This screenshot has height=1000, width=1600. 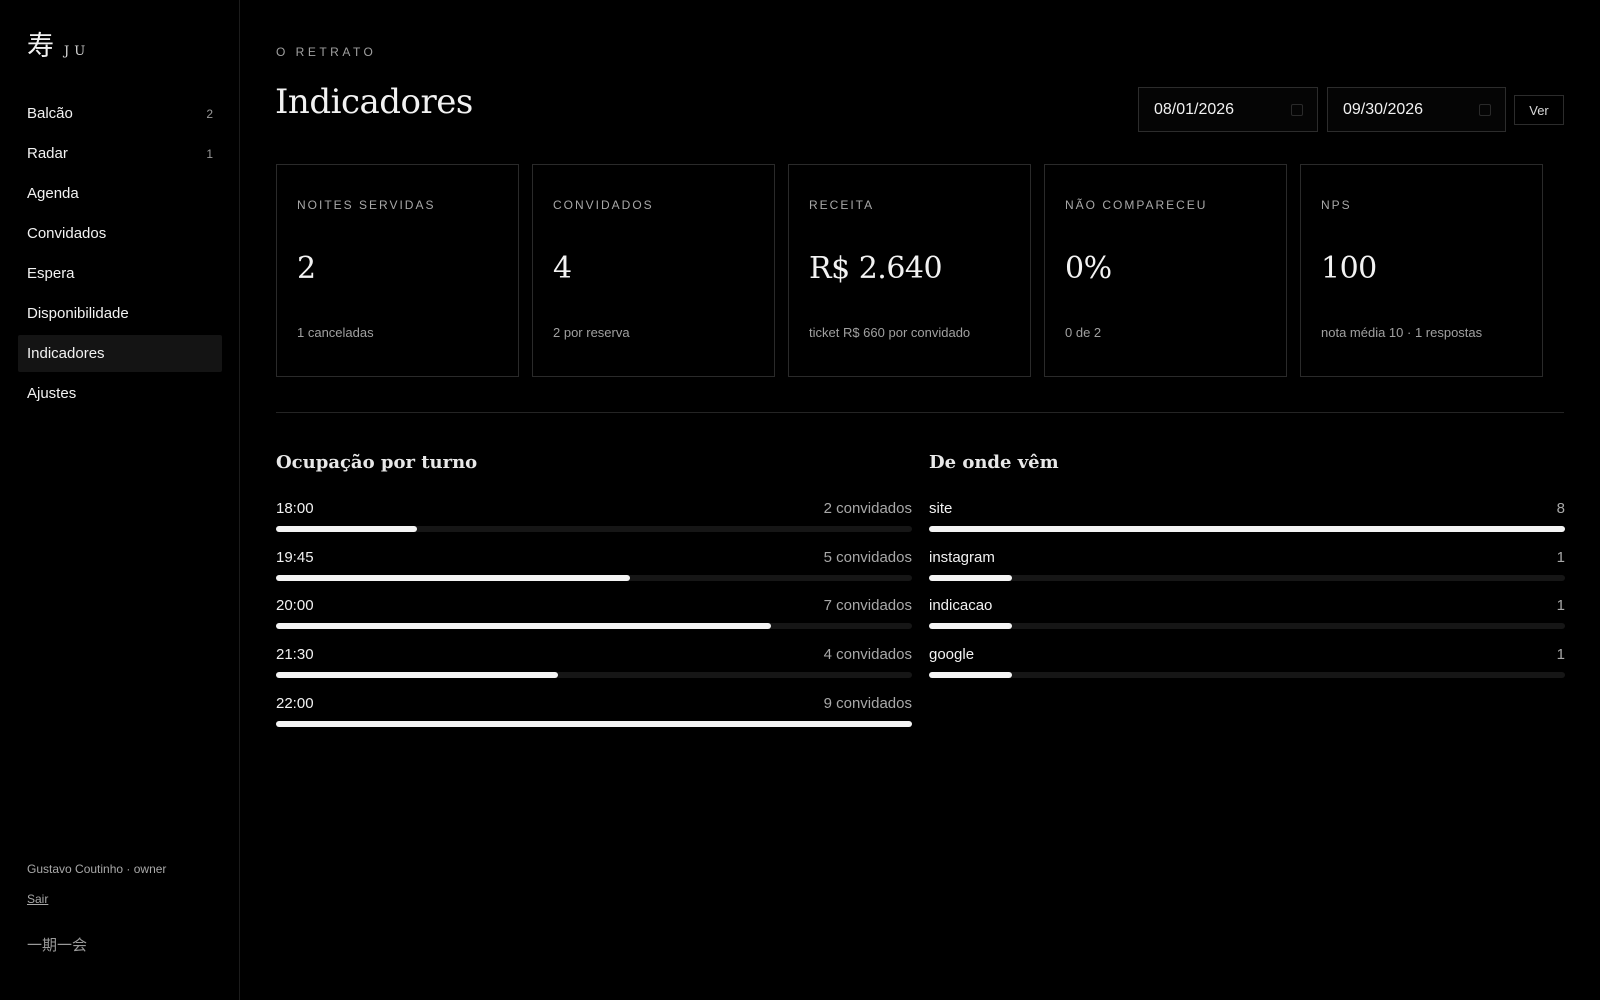 What do you see at coordinates (397, 270) in the screenshot?
I see `kpi-card: NOITES SERVIDAS 2 1 canceladas` at bounding box center [397, 270].